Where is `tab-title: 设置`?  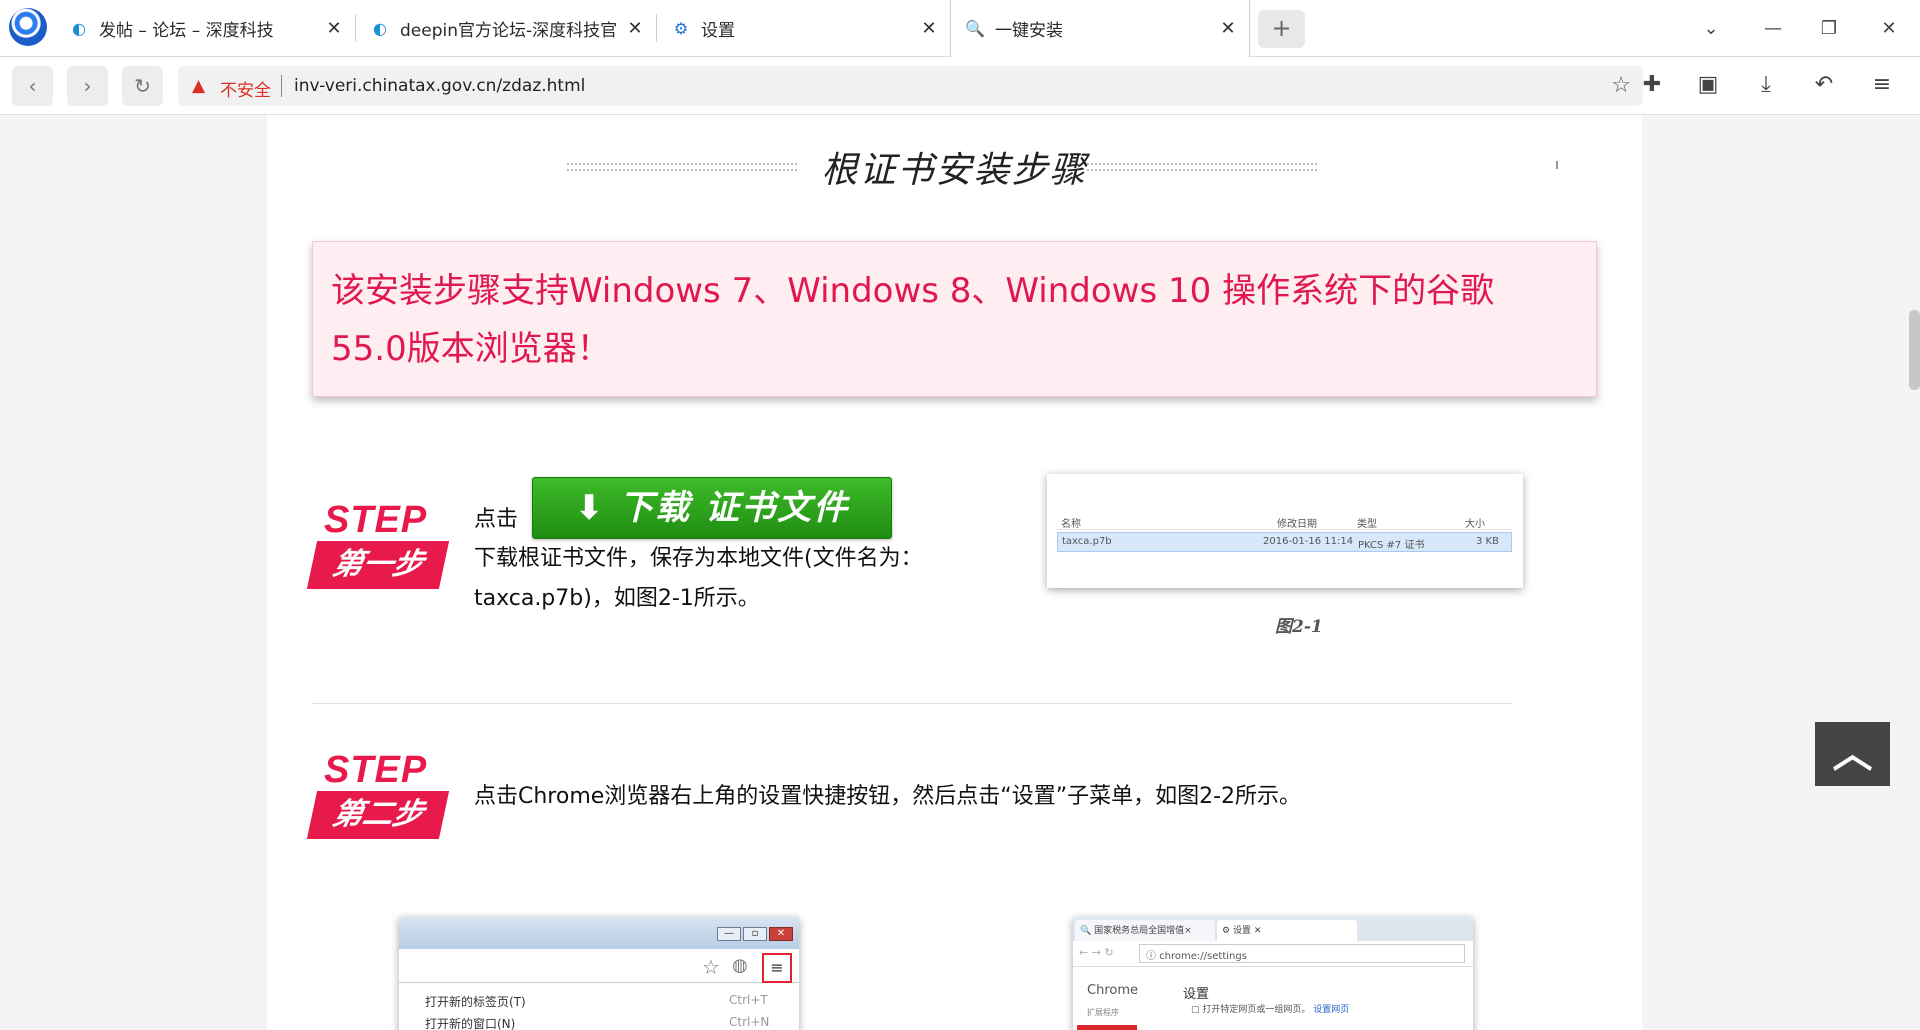 tab-title: 设置 is located at coordinates (718, 31).